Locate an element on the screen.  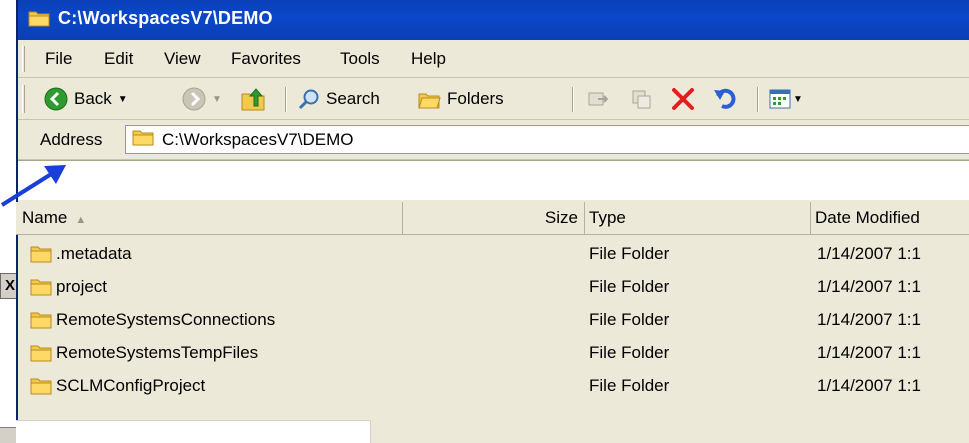
views-dropdown-icon: ▼ is located at coordinates (798, 99).